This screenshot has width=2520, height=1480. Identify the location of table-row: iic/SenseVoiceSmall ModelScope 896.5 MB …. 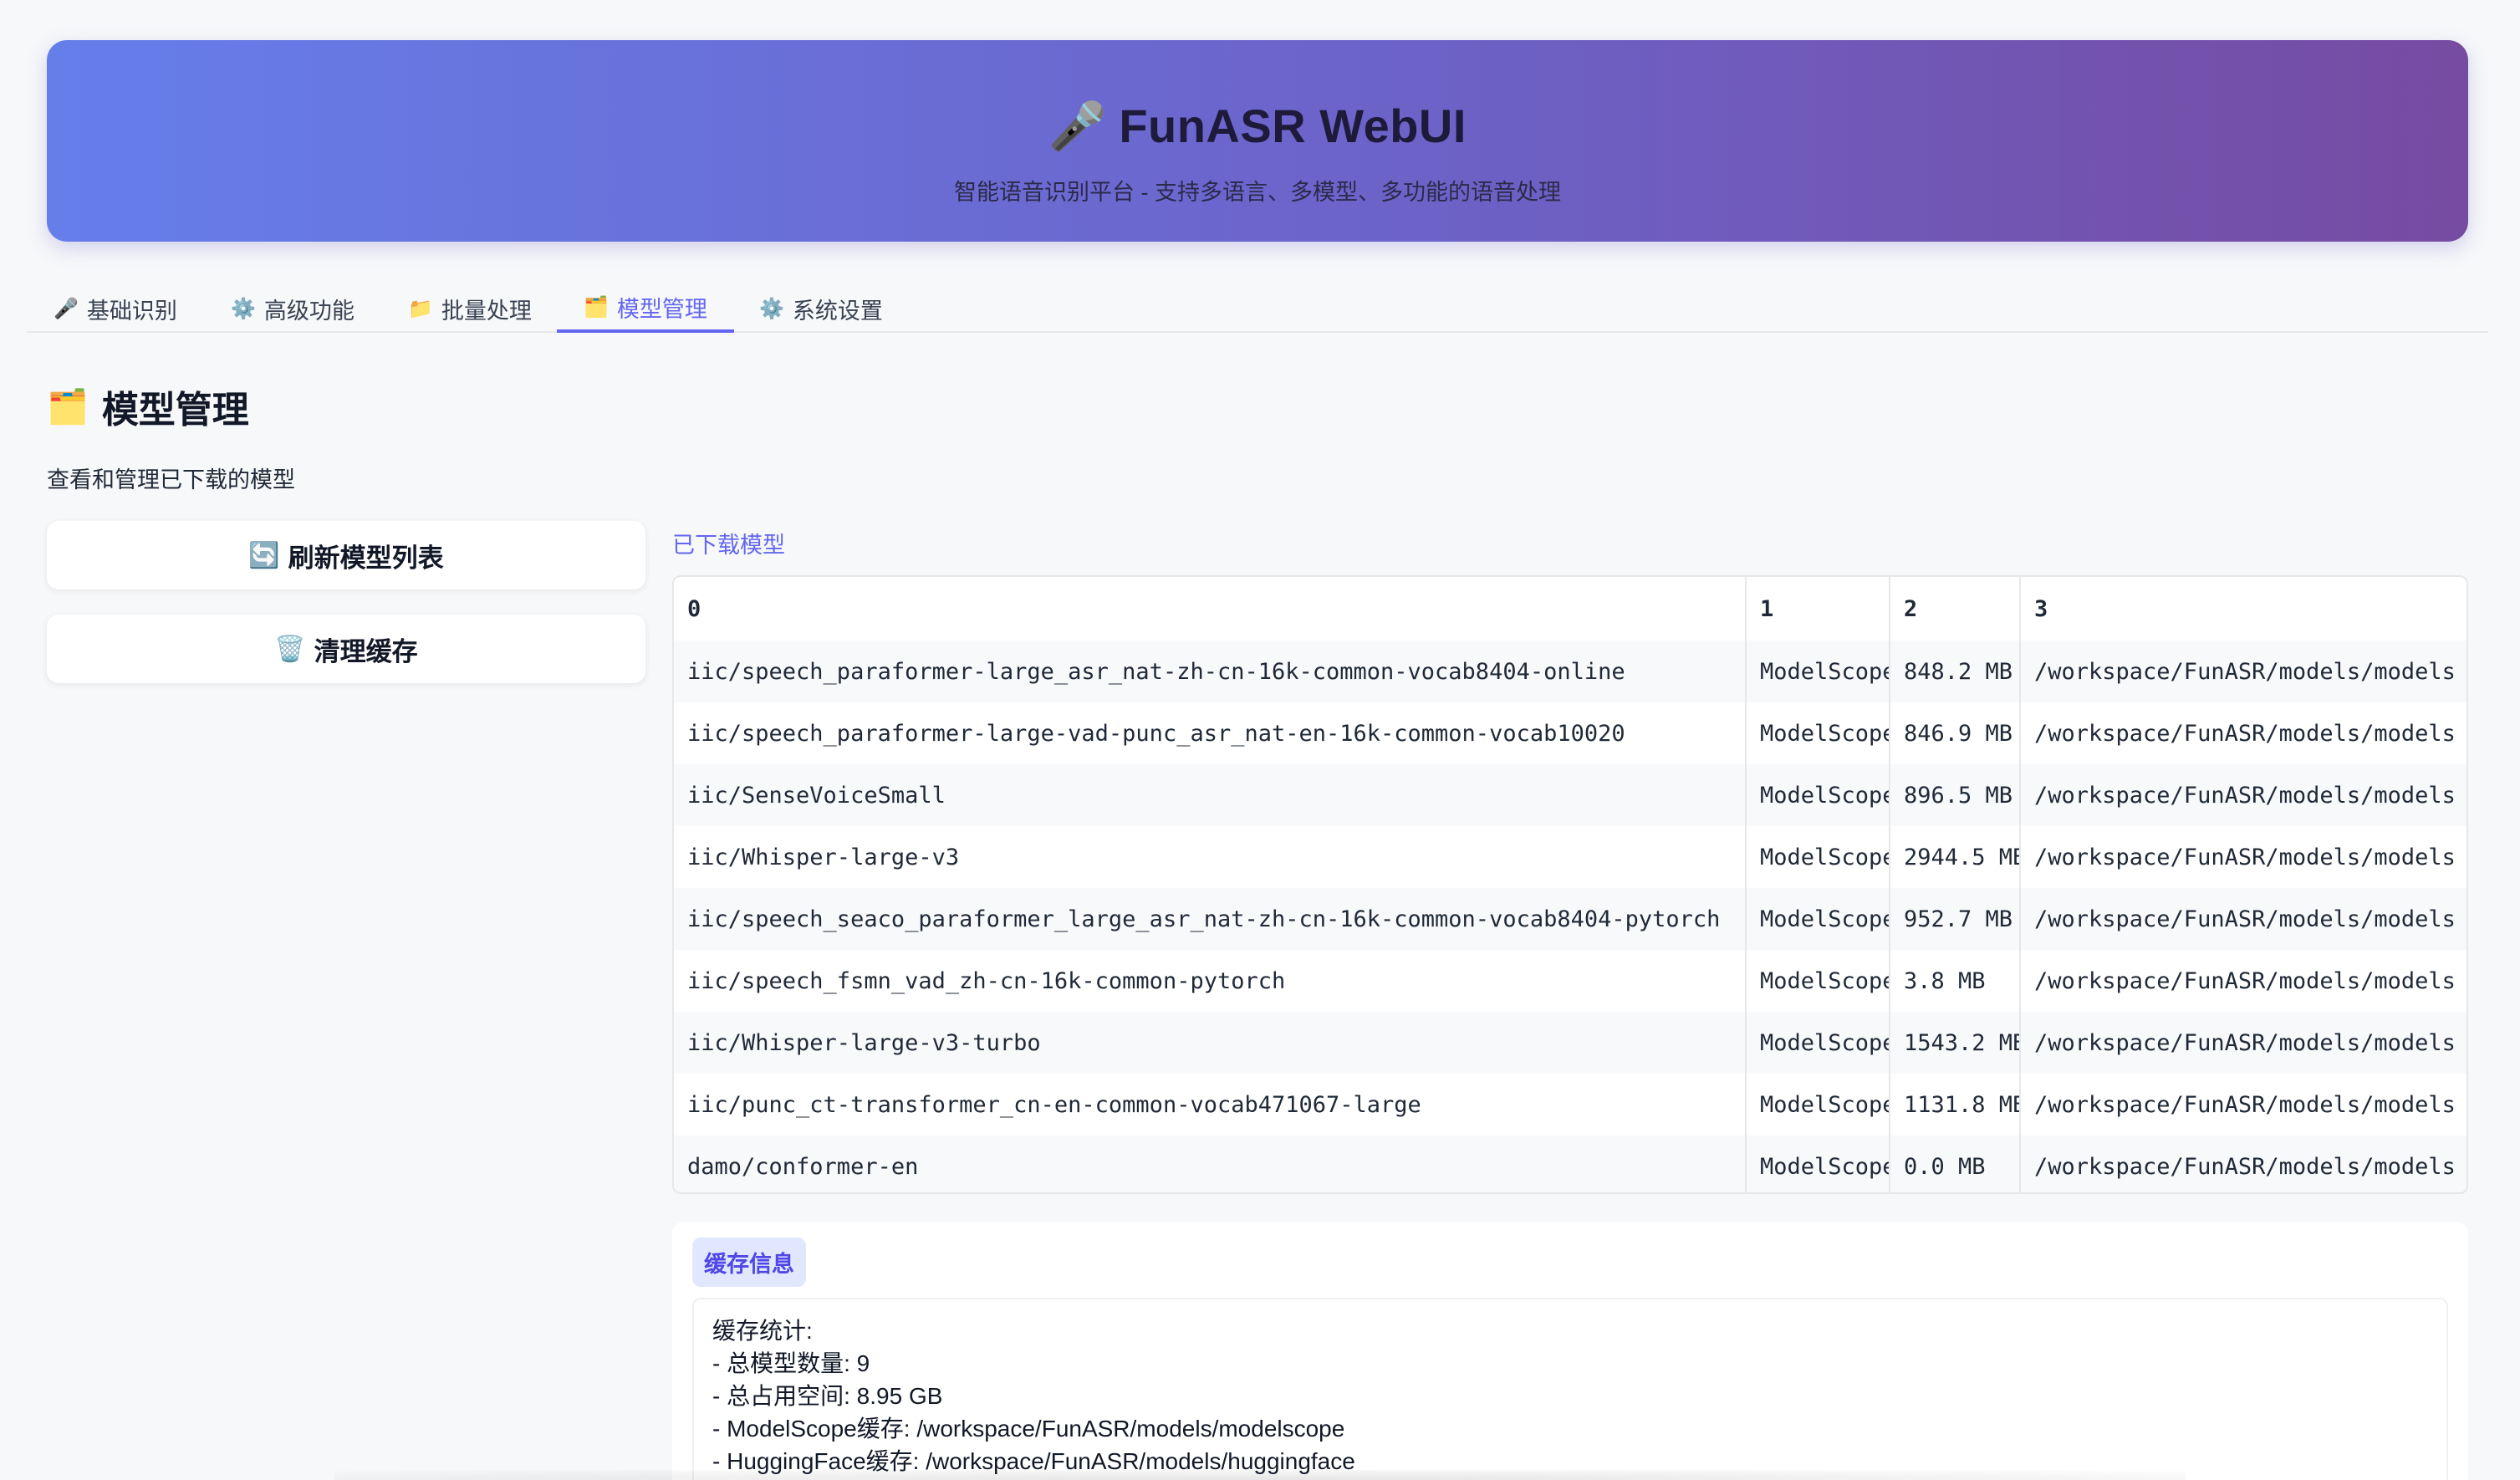
(1570, 795).